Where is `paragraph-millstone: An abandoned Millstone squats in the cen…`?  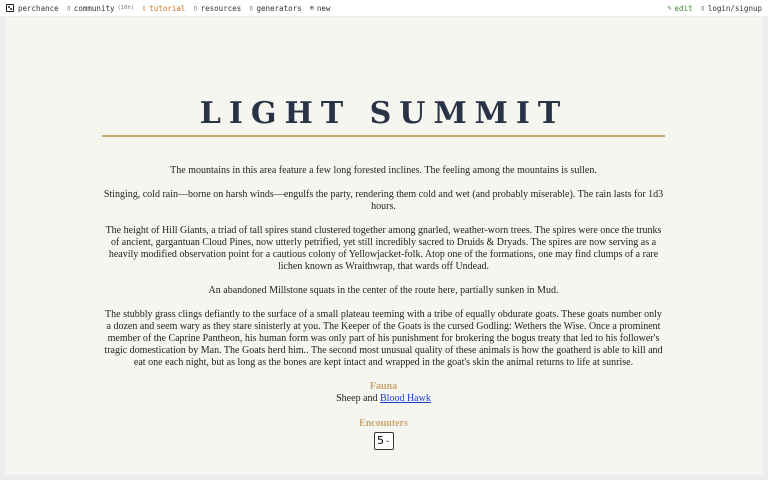 paragraph-millstone: An abandoned Millstone squats in the cen… is located at coordinates (383, 290).